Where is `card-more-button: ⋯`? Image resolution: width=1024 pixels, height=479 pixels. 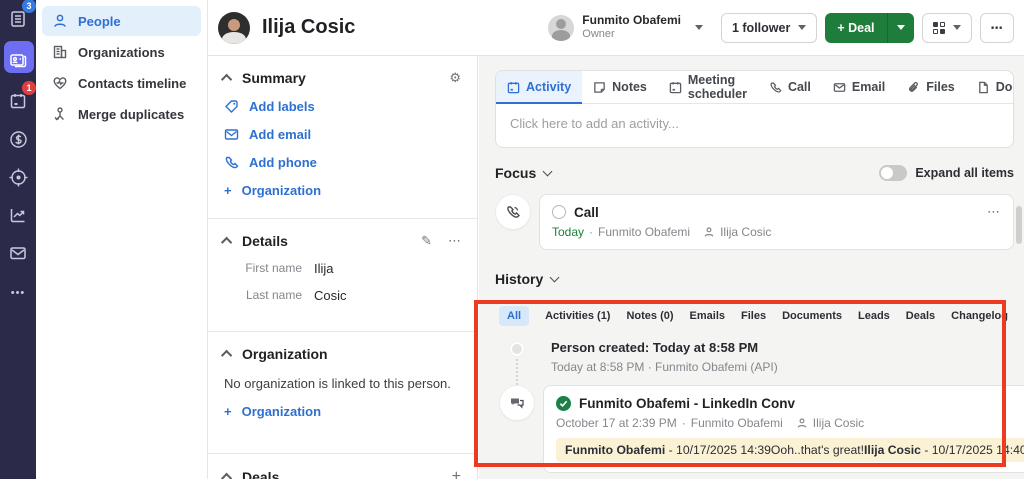 card-more-button: ⋯ is located at coordinates (994, 212).